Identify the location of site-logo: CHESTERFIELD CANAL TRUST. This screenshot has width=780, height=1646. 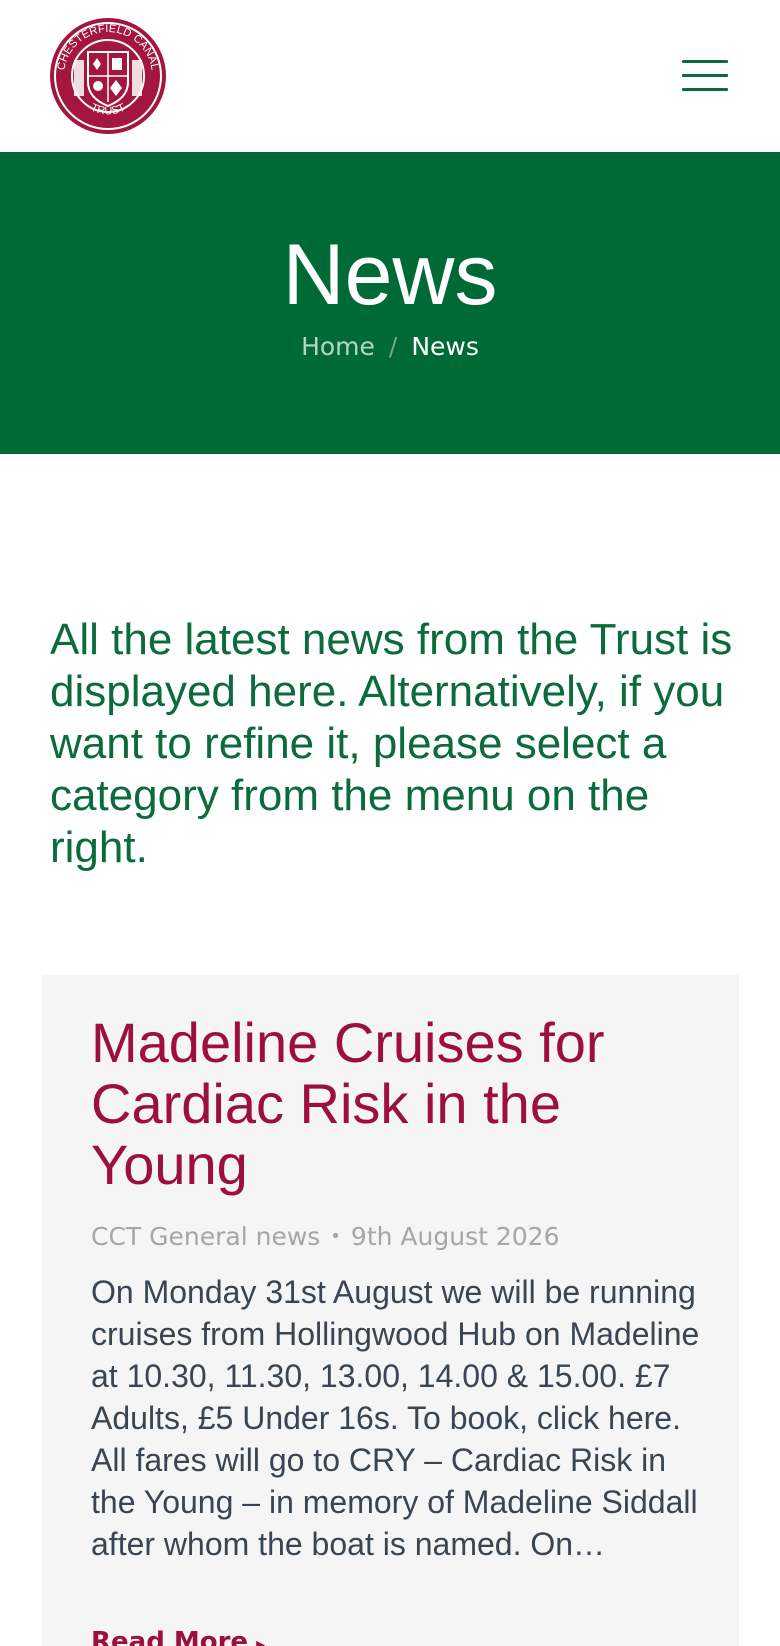
(108, 76).